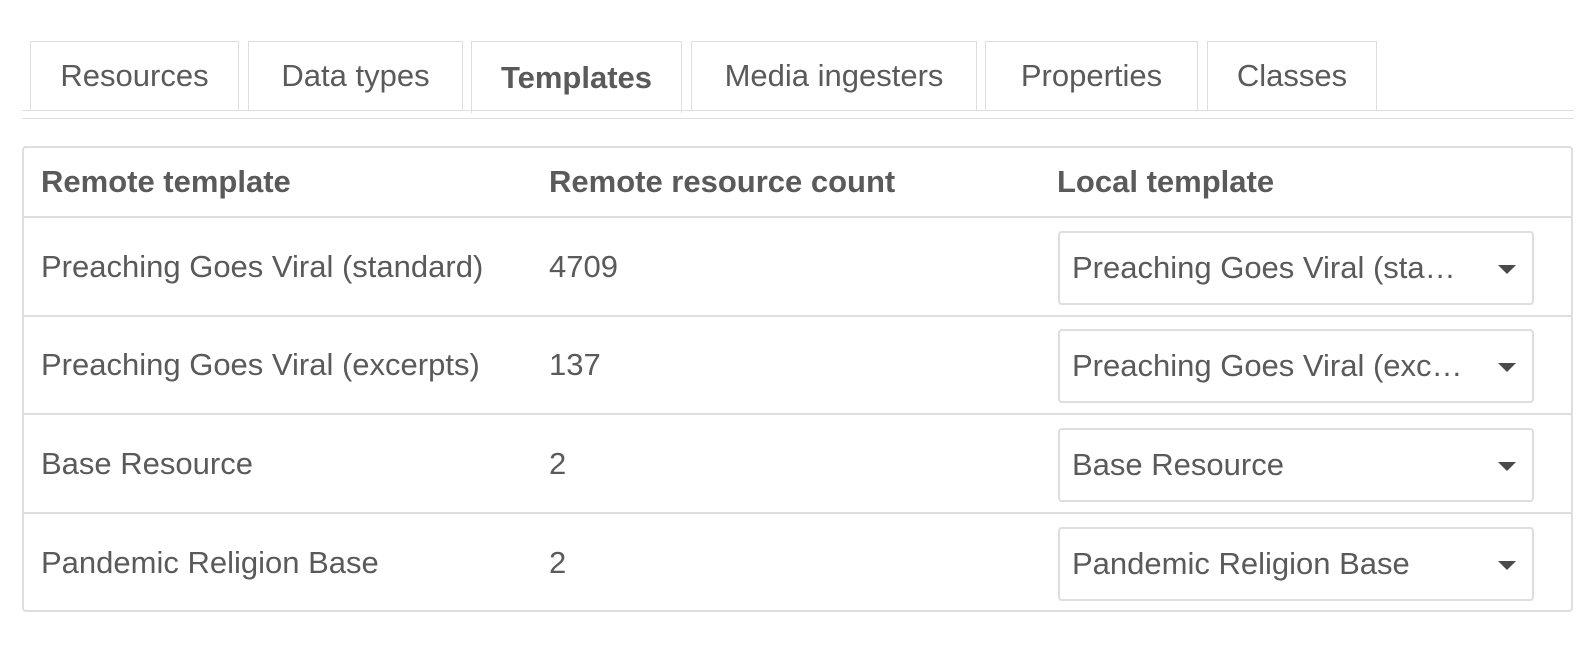 The width and height of the screenshot is (1592, 648). I want to click on tab-media-ingesters: Media ingesters, so click(834, 75).